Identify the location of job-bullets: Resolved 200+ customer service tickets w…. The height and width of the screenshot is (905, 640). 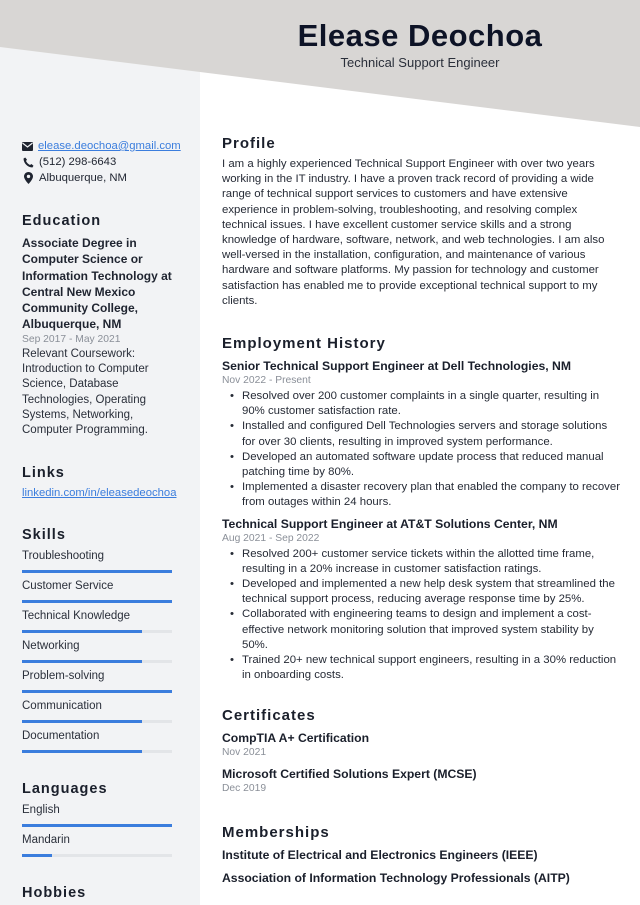
(425, 615).